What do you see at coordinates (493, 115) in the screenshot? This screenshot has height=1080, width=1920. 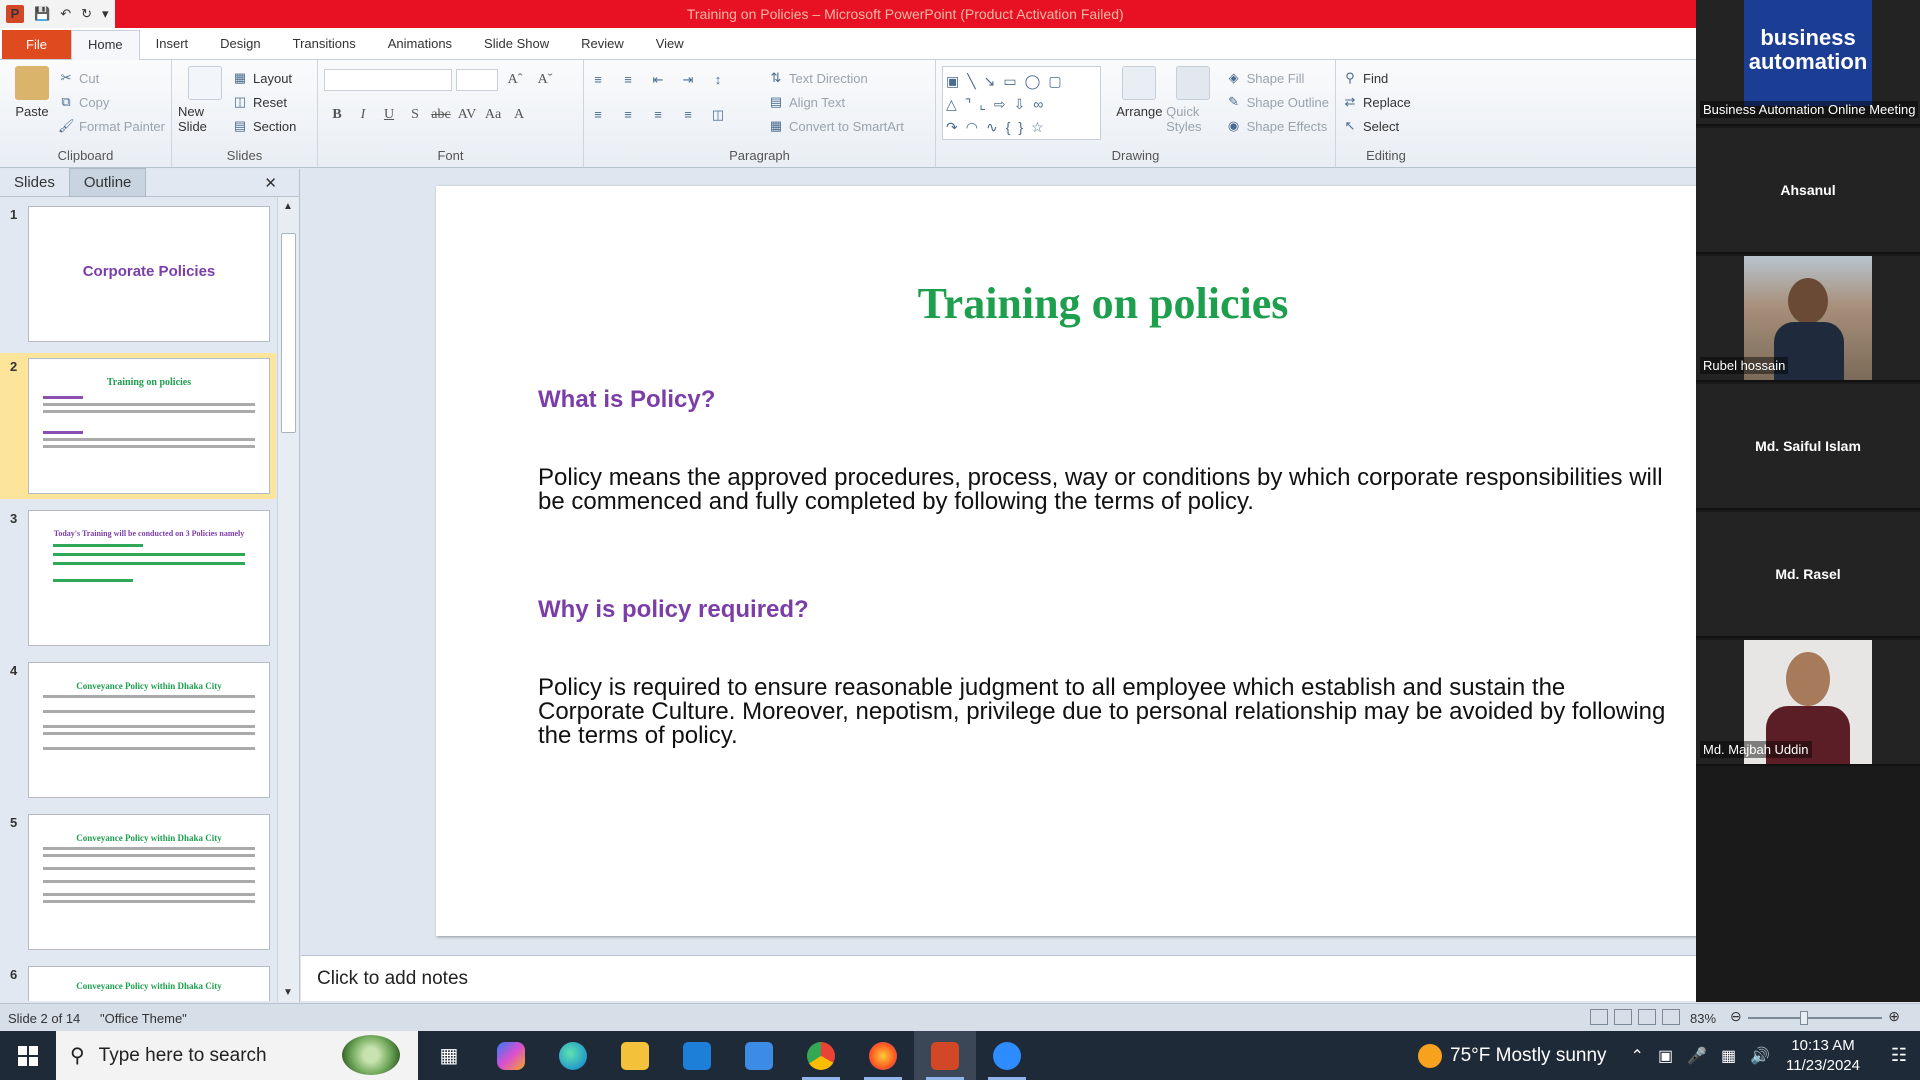 I see `change-case-icon: Aa` at bounding box center [493, 115].